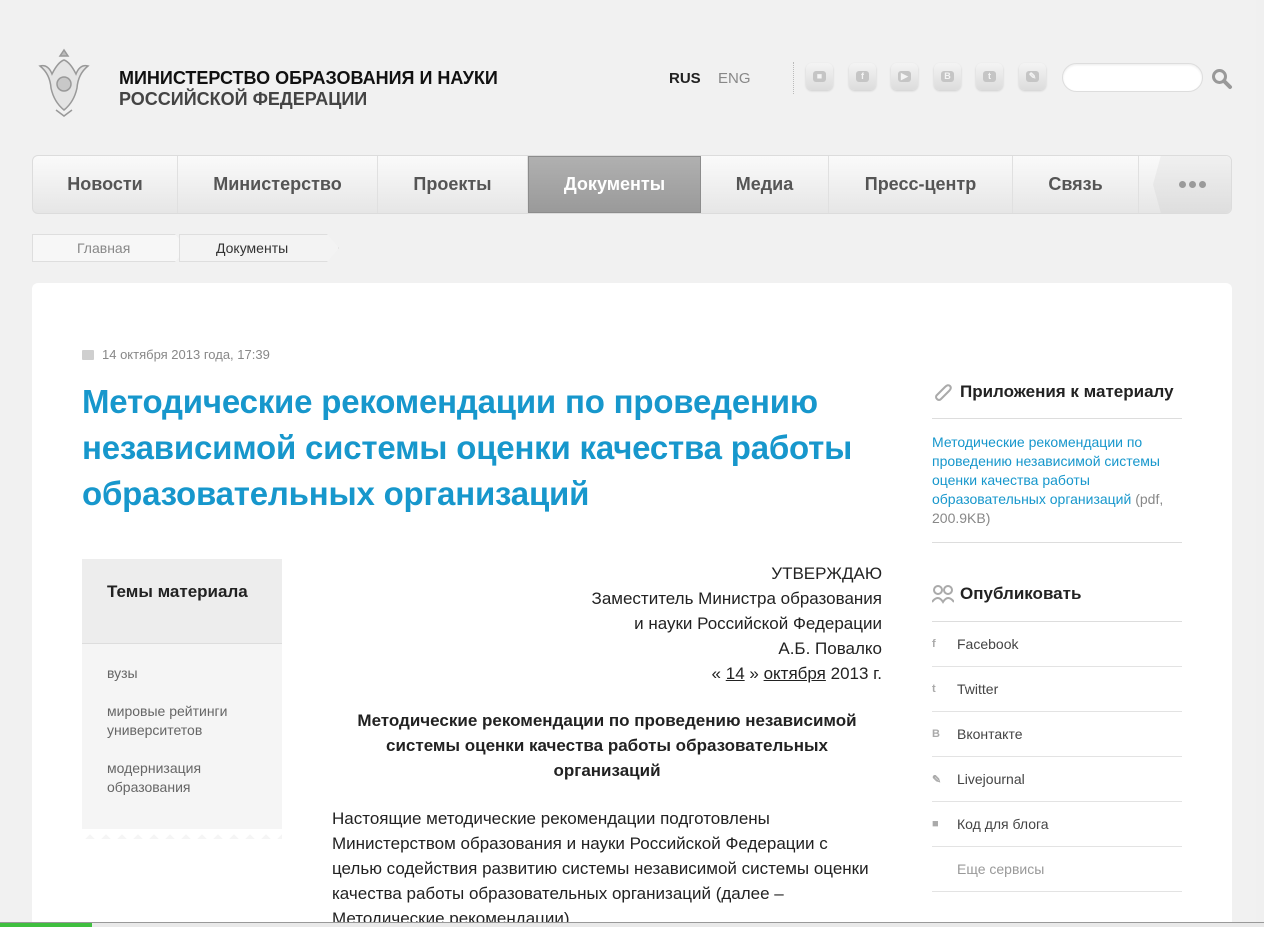 Image resolution: width=1264 pixels, height=927 pixels. Describe the element at coordinates (1021, 593) in the screenshot. I see `publish-heading-text: Опубликовать` at that location.